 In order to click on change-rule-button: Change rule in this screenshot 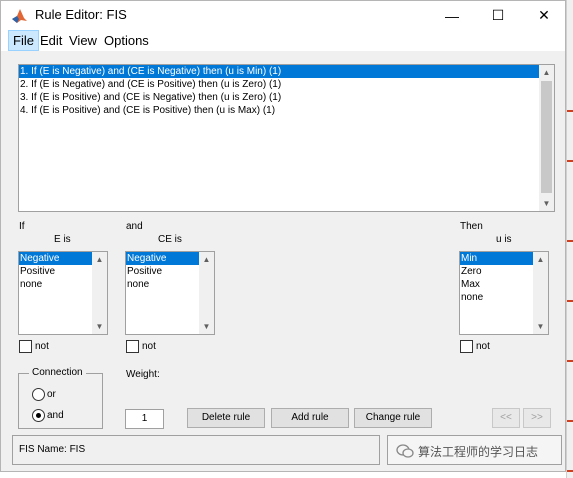, I will do `click(393, 418)`.